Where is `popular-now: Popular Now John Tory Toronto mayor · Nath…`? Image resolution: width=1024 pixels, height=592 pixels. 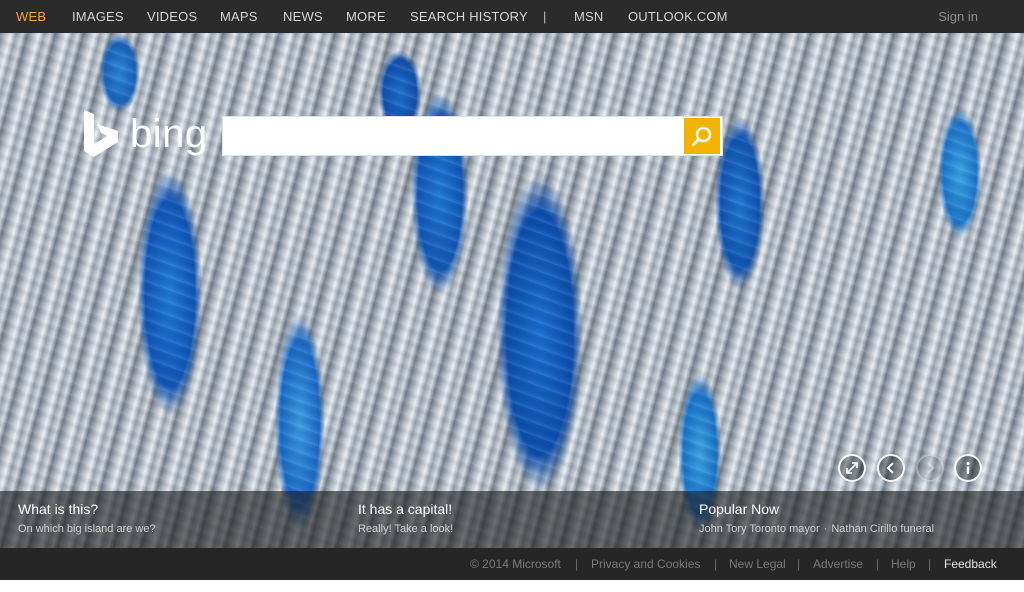
popular-now: Popular Now John Tory Toronto mayor · Nath… is located at coordinates (849, 519).